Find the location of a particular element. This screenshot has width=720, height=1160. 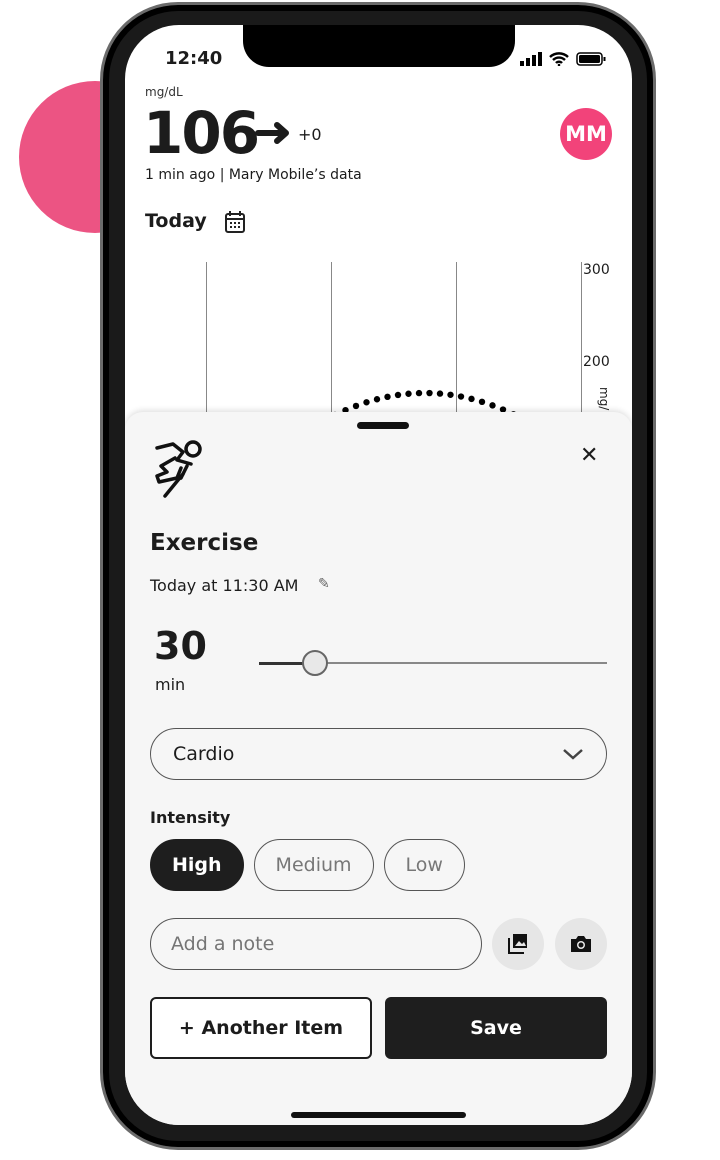

intensity-low: Low is located at coordinates (424, 865).